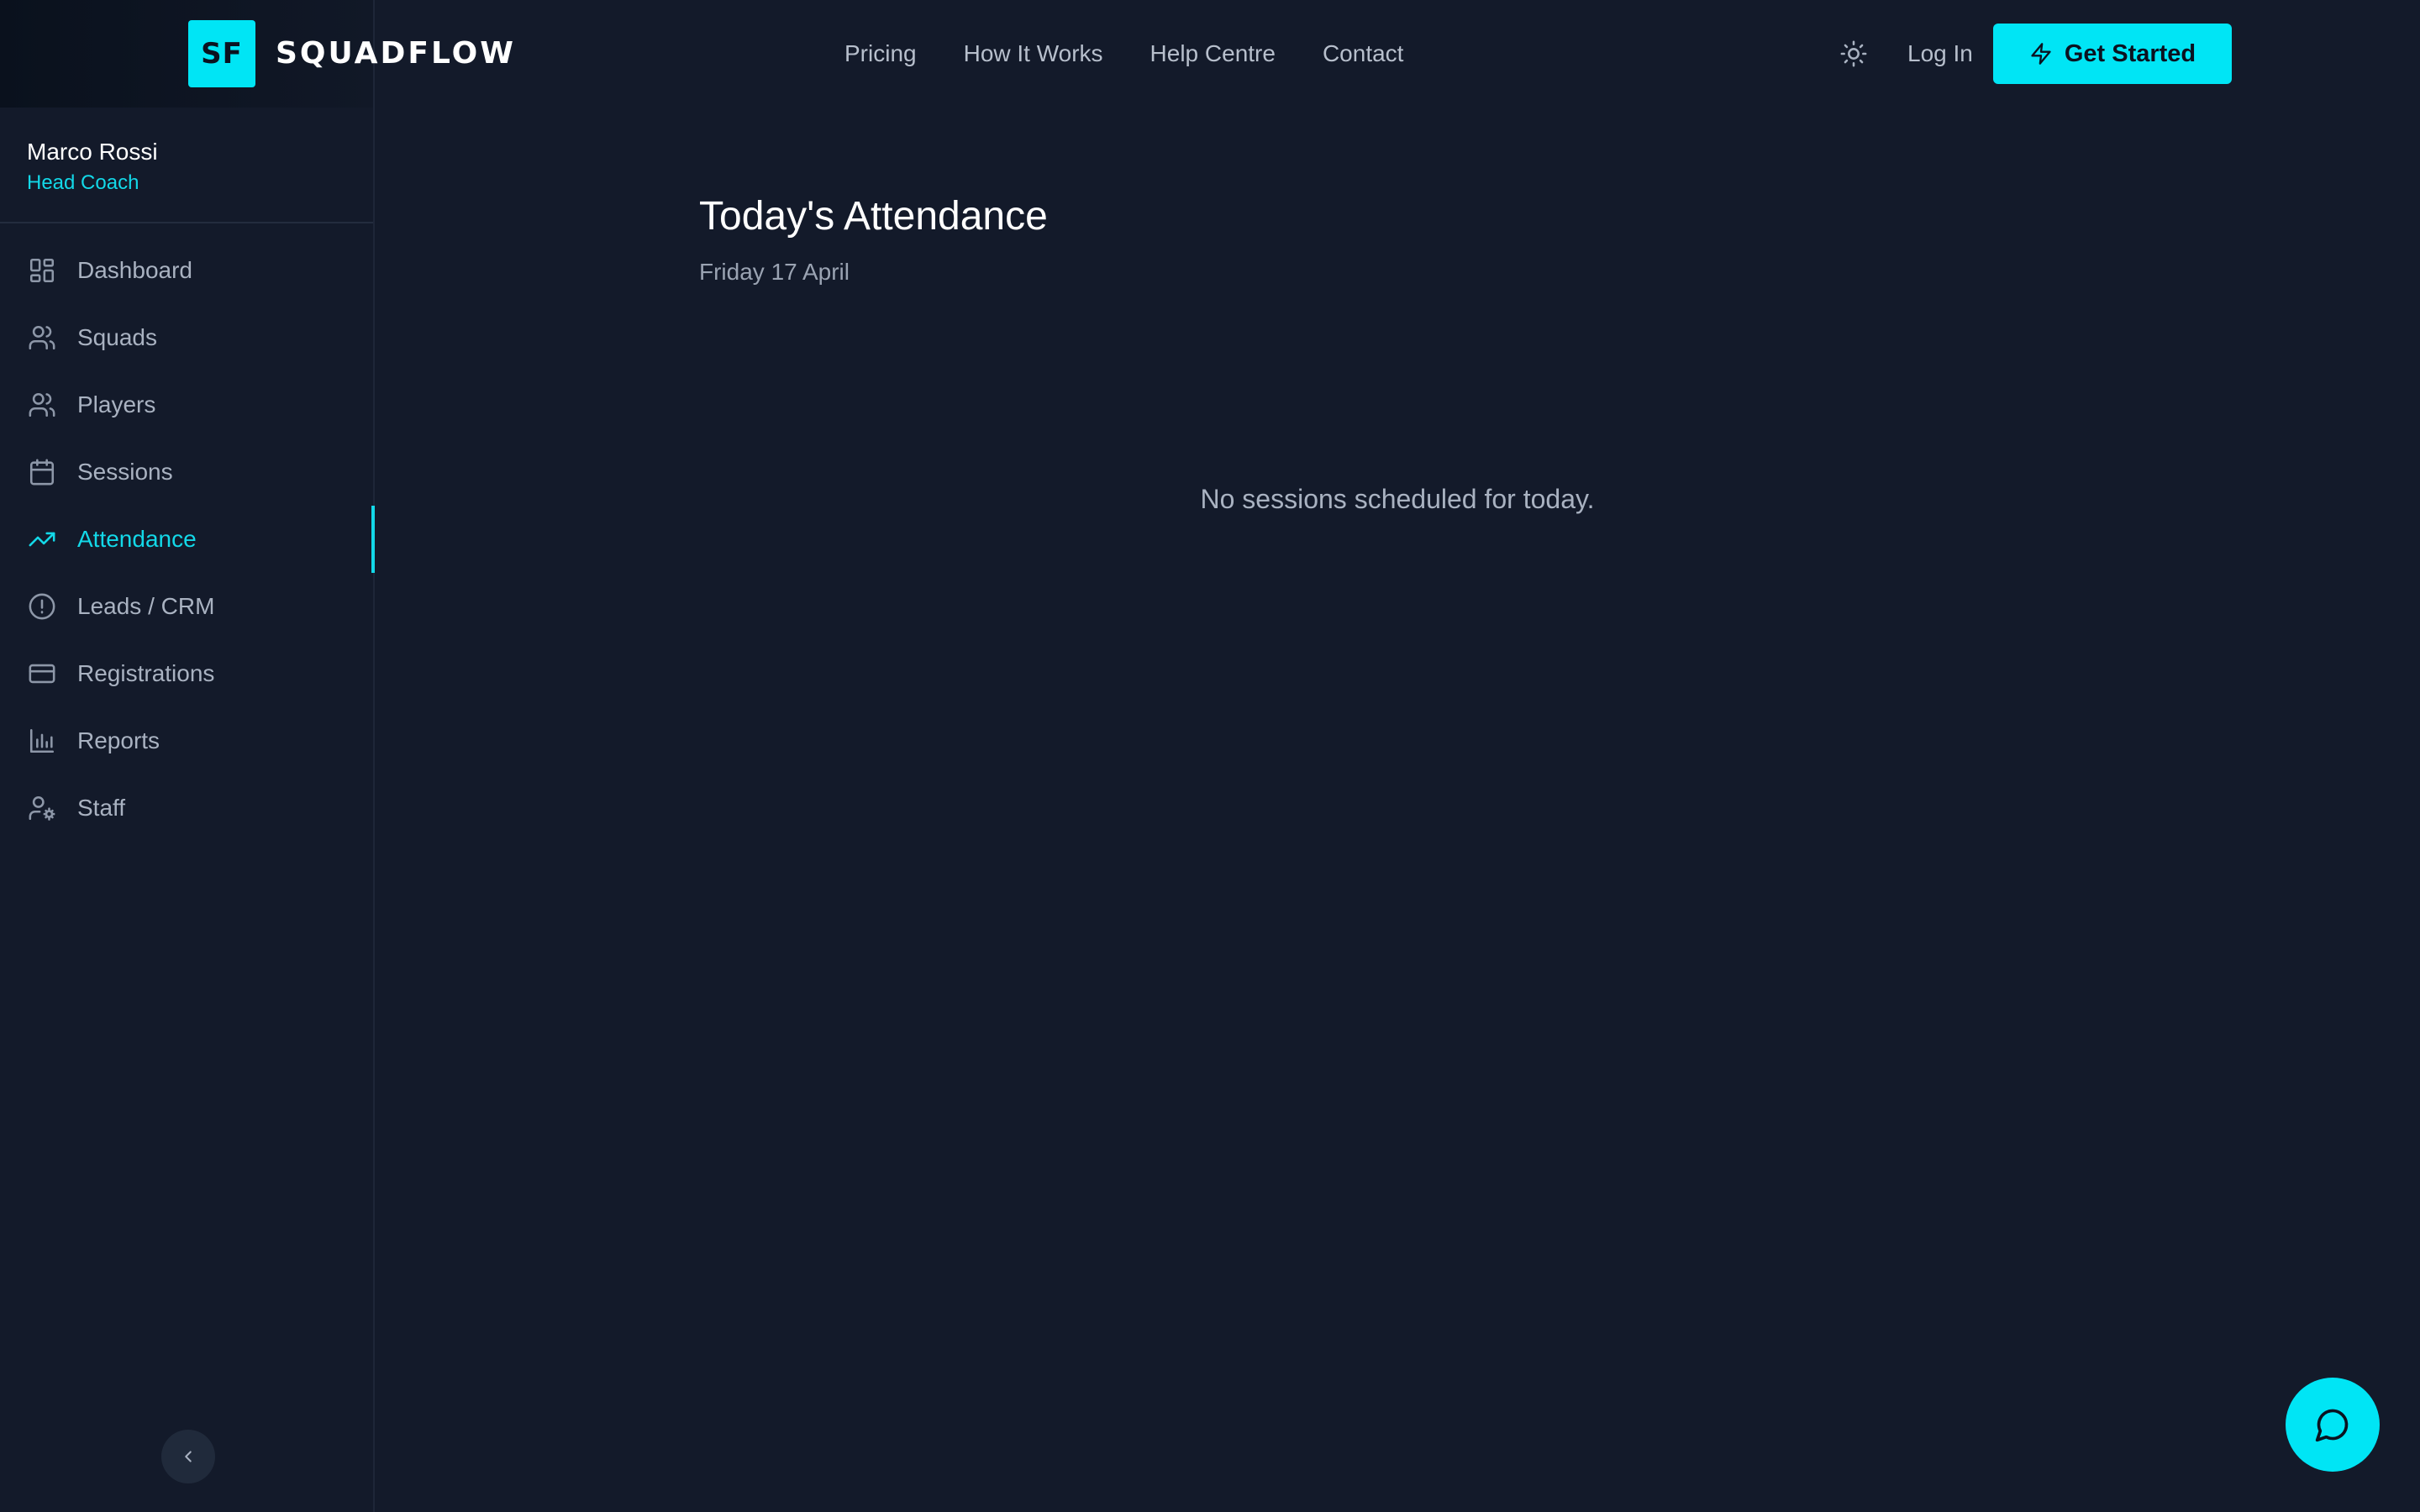 Image resolution: width=2420 pixels, height=1512 pixels. I want to click on user-profile: Marco Rossi Head Coach, so click(187, 165).